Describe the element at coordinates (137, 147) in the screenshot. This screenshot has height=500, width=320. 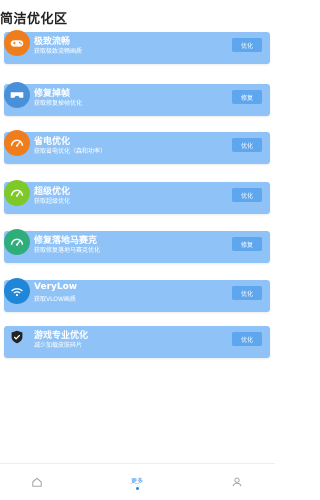
I see `card-power-saving: 省电优化 获取省电优化（森和功率） 优化` at that location.